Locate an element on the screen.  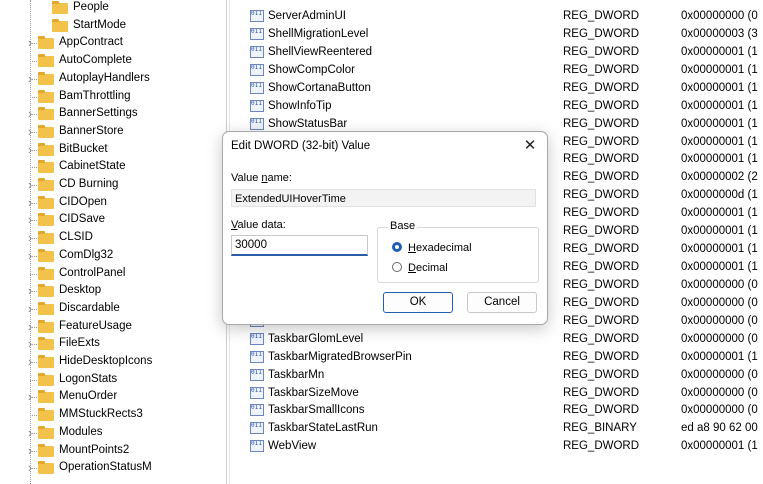
tree-item-label: LogonStats is located at coordinates (88, 378).